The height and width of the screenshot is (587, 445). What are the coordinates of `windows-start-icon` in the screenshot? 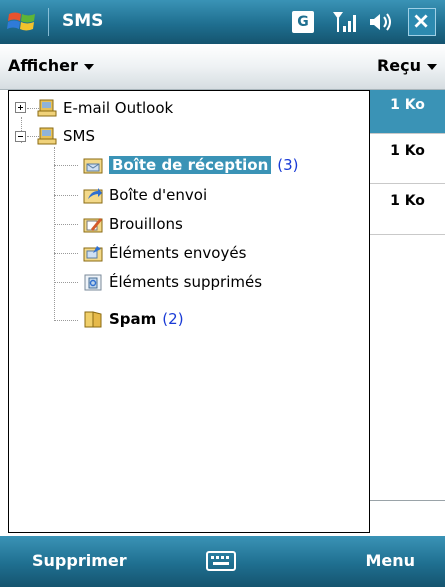 It's located at (22, 22).